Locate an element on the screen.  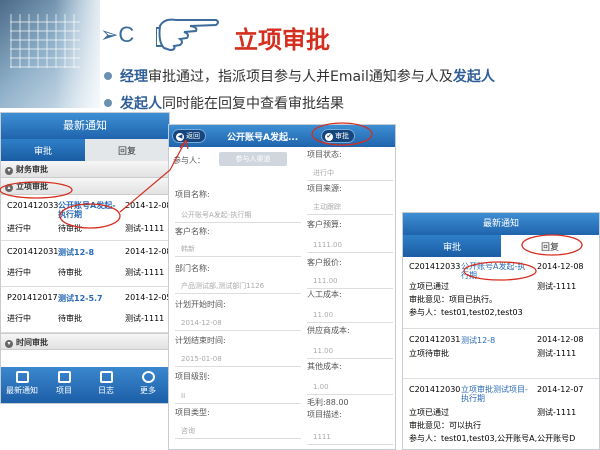
bullet-1-text: 审批通过，指派项目参与人并Email通知参与人及 is located at coordinates (300, 77).